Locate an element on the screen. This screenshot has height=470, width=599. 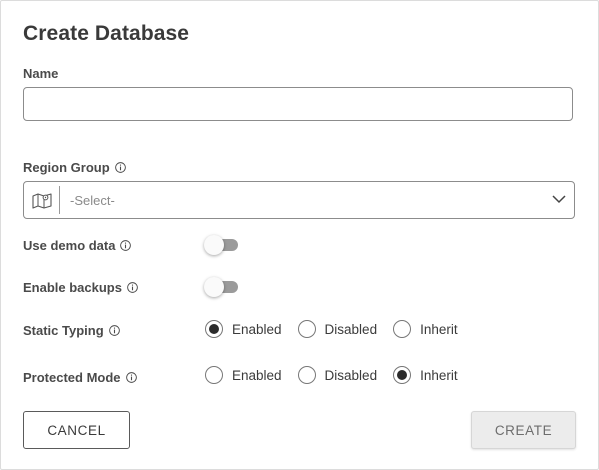
enable-backups-label: Enable backups is located at coordinates (80, 287).